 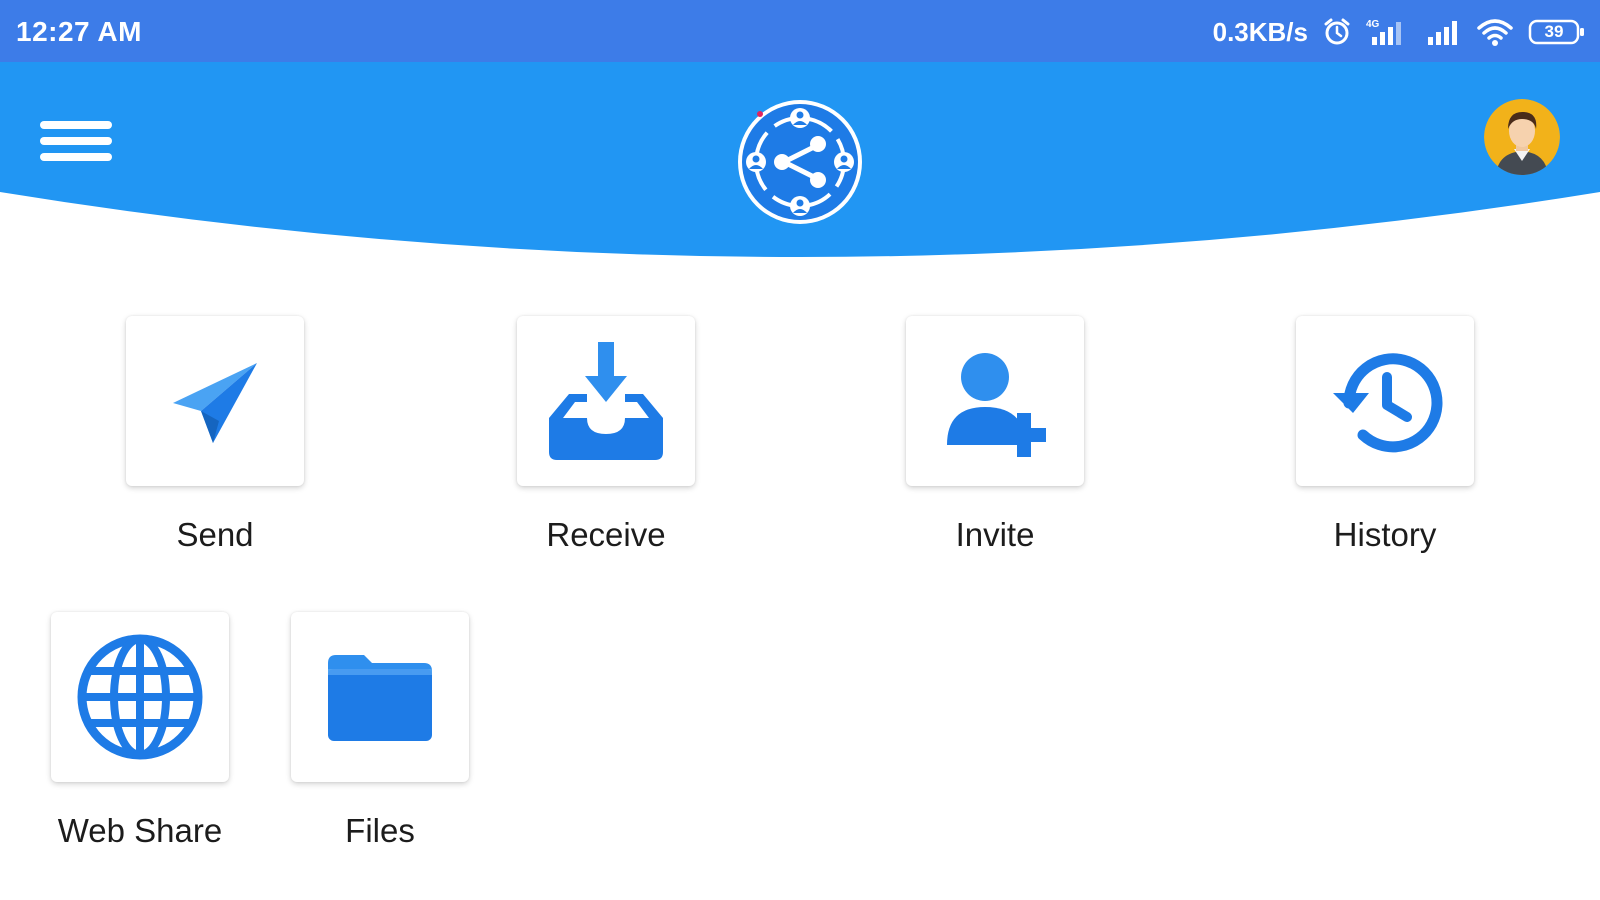 I want to click on user-avatar, so click(x=1522, y=137).